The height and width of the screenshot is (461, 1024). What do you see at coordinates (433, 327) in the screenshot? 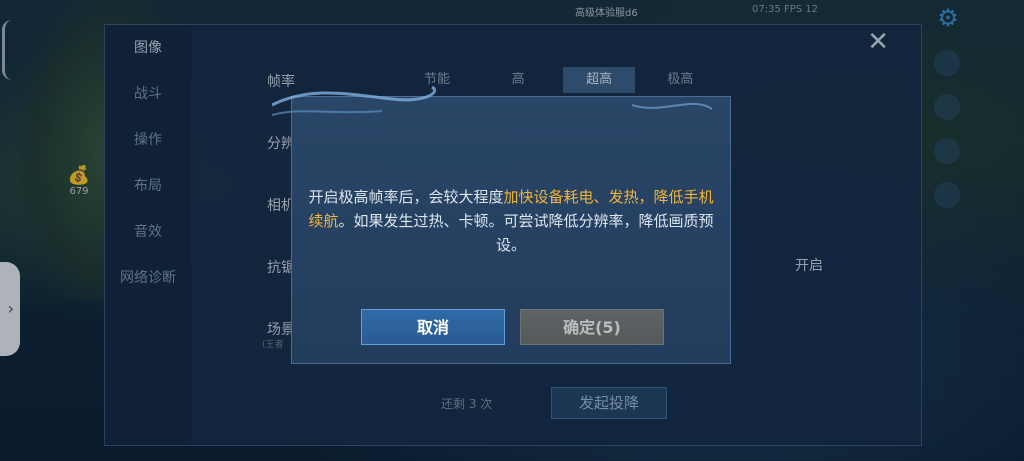
I see `cancel-button: 取消` at bounding box center [433, 327].